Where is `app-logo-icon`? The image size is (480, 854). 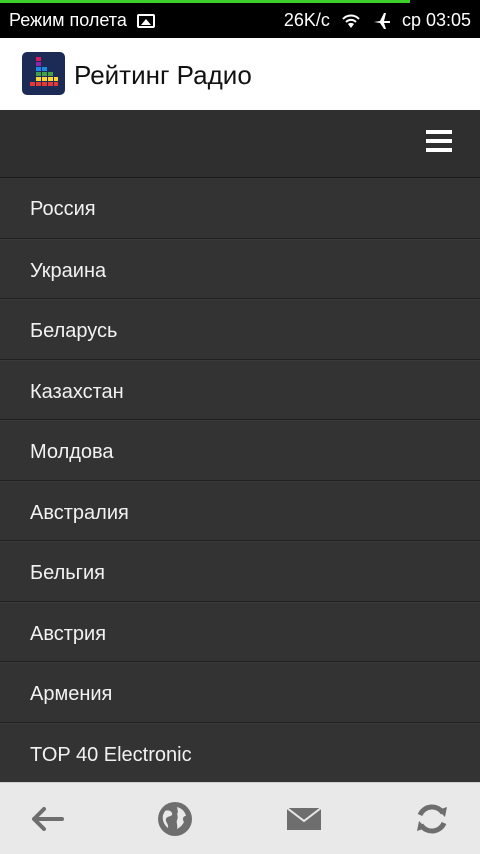 app-logo-icon is located at coordinates (43, 73).